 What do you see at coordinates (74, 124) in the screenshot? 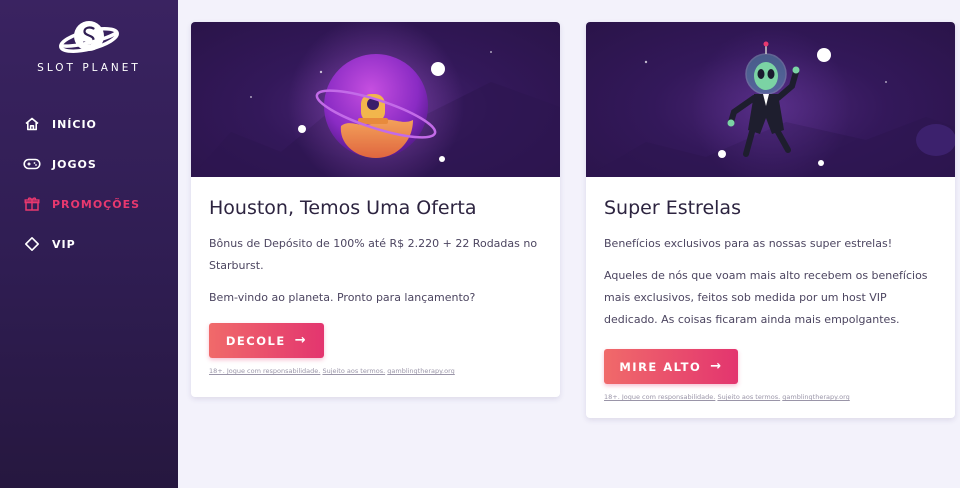
I see `nav-item-label: INÍCIO` at bounding box center [74, 124].